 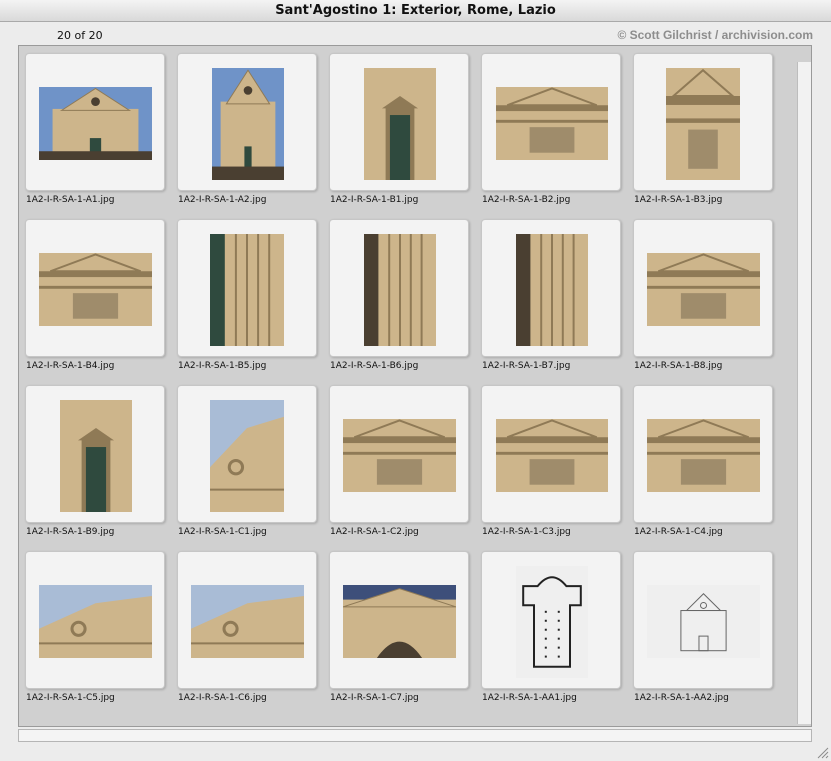 I want to click on door-frame-detail-photo, so click(x=703, y=124).